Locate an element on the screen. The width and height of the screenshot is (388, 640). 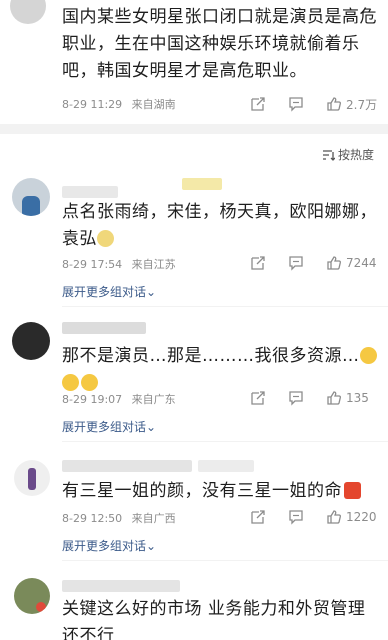
post-avatar is located at coordinates (28, 12).